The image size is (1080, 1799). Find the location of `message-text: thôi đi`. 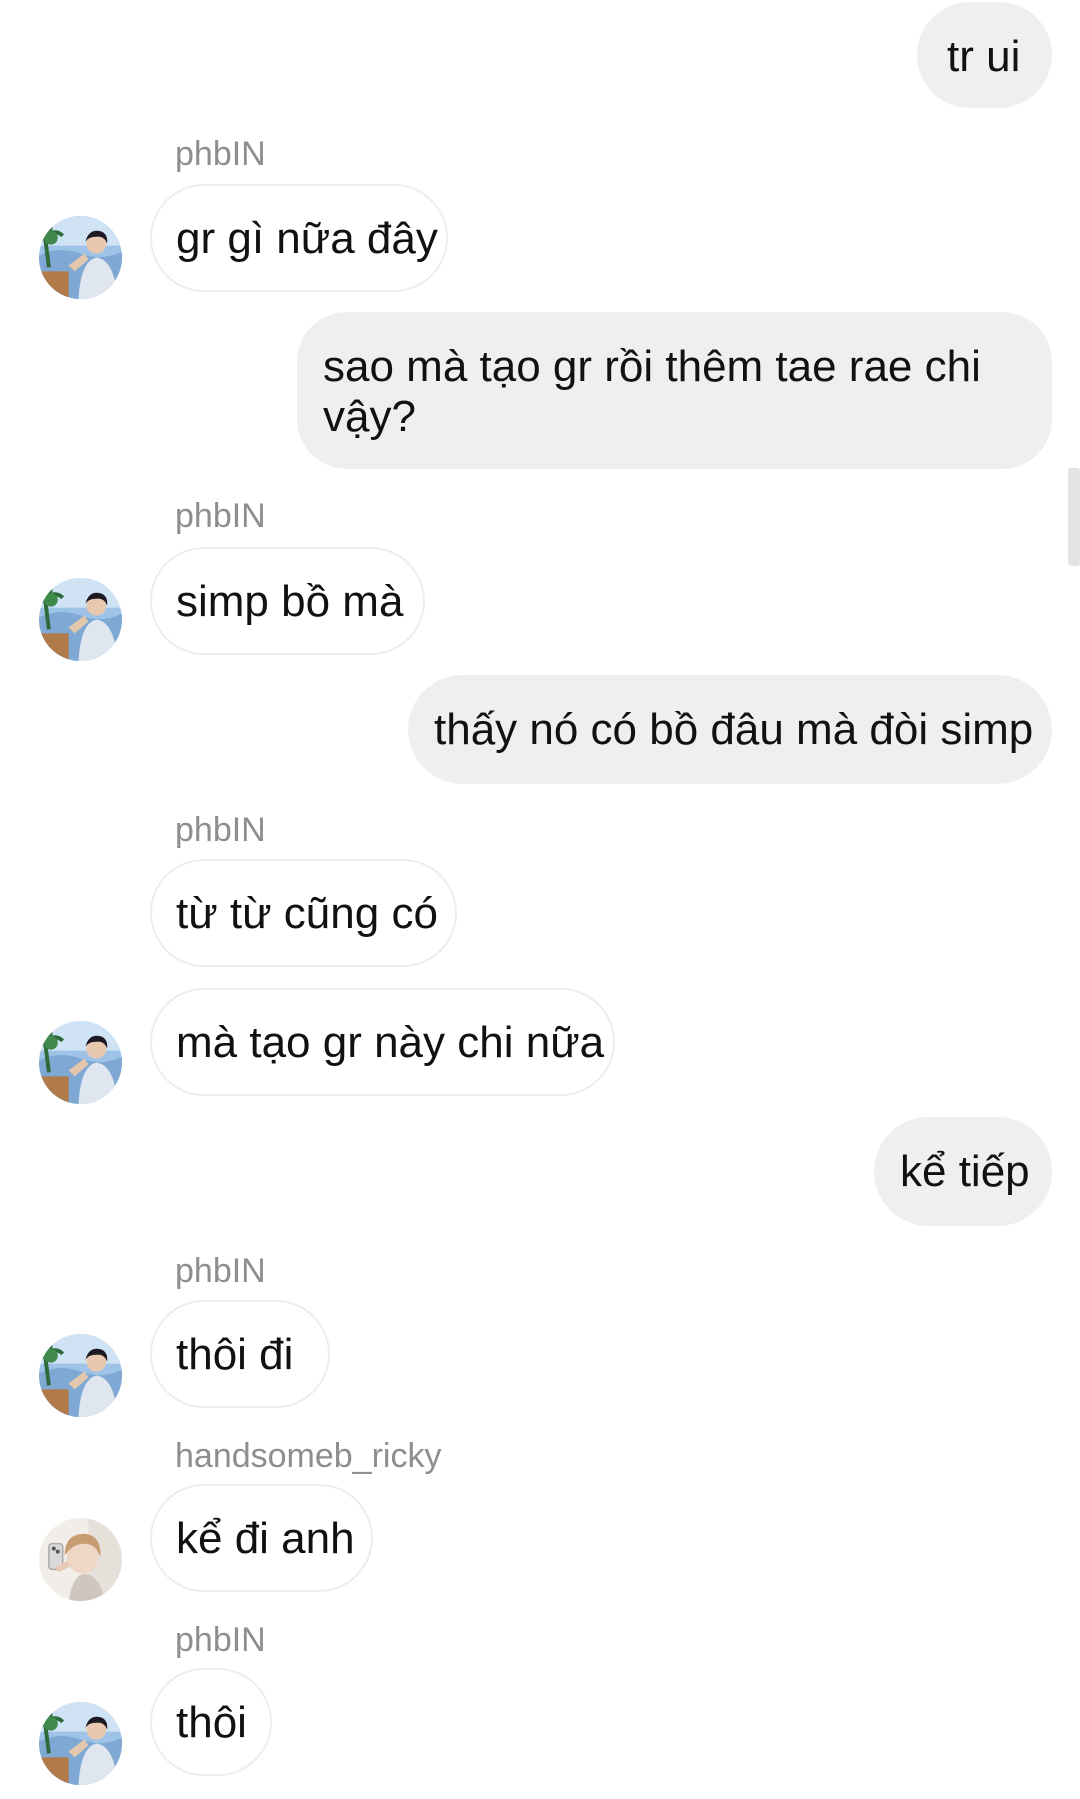

message-text: thôi đi is located at coordinates (235, 1354).